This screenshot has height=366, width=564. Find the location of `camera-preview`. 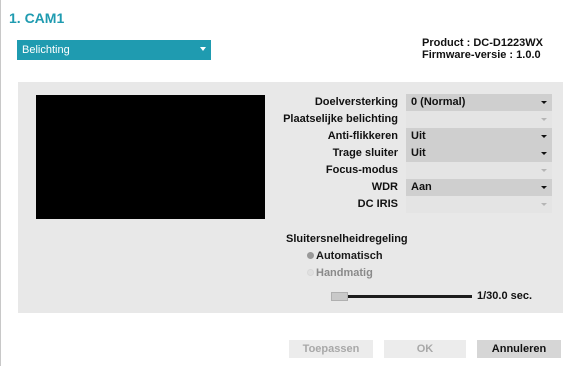

camera-preview is located at coordinates (150, 157).